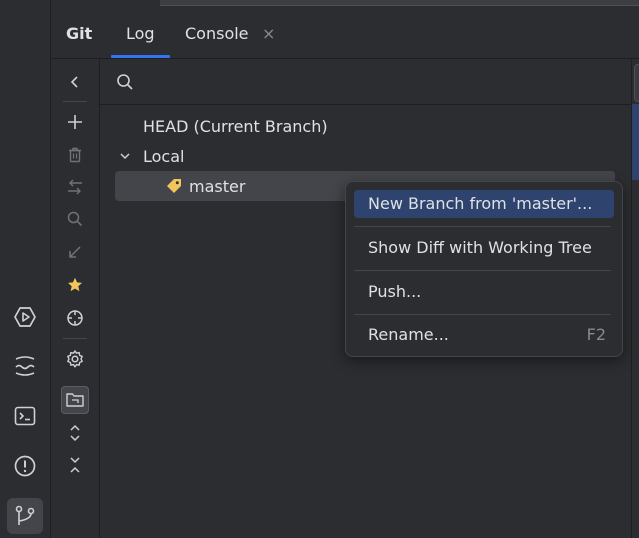 The height and width of the screenshot is (538, 639). Describe the element at coordinates (235, 127) in the screenshot. I see `tree-item-head: HEAD (Current Branch)` at that location.